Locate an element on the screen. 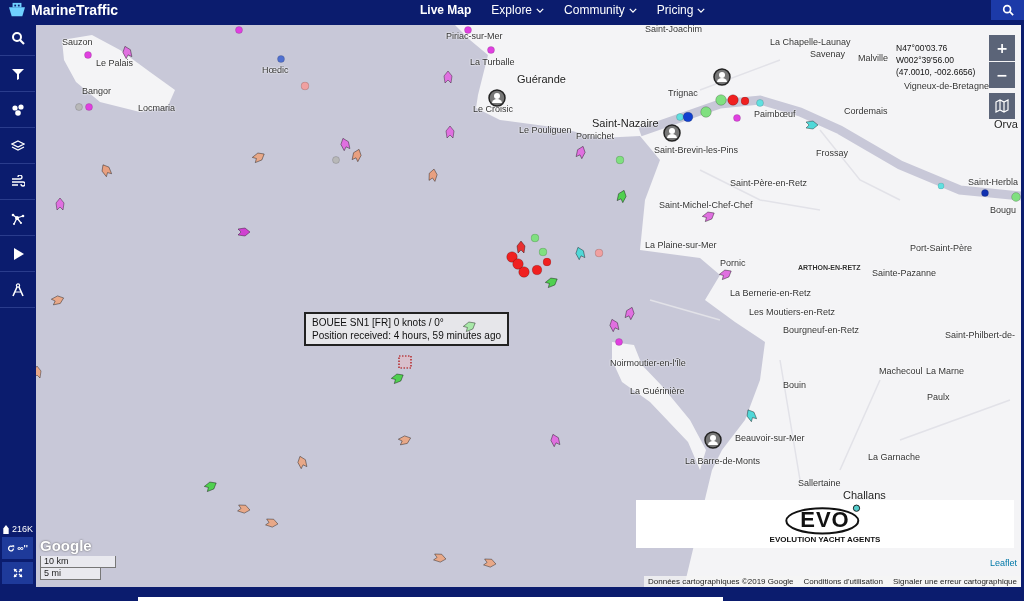 This screenshot has height=601, width=1024. place-label: Guérande is located at coordinates (541, 79).